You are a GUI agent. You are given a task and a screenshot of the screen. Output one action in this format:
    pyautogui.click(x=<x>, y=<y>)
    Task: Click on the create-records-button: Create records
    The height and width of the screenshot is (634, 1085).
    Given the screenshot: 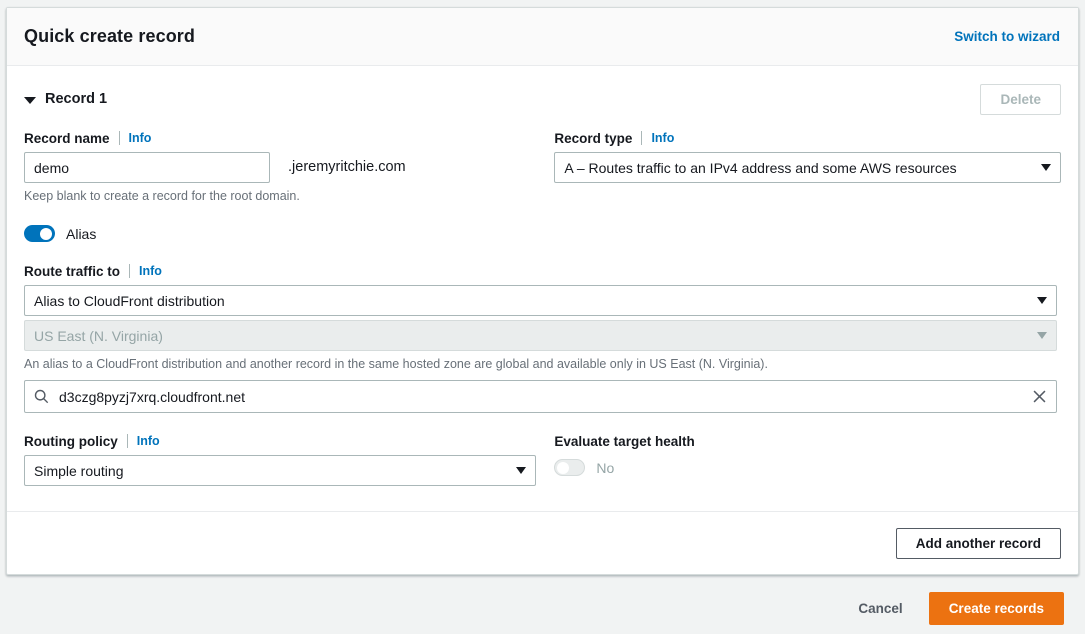 What is the action you would take?
    pyautogui.click(x=996, y=608)
    